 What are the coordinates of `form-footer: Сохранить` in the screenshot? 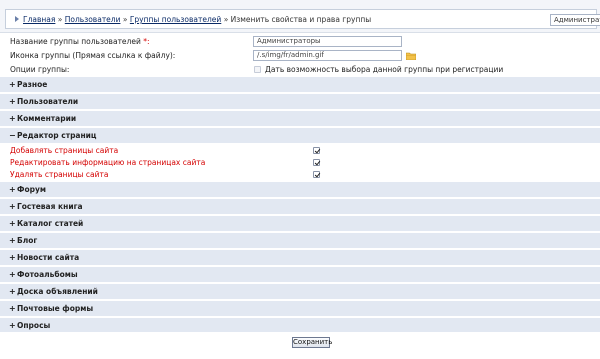 It's located at (300, 345).